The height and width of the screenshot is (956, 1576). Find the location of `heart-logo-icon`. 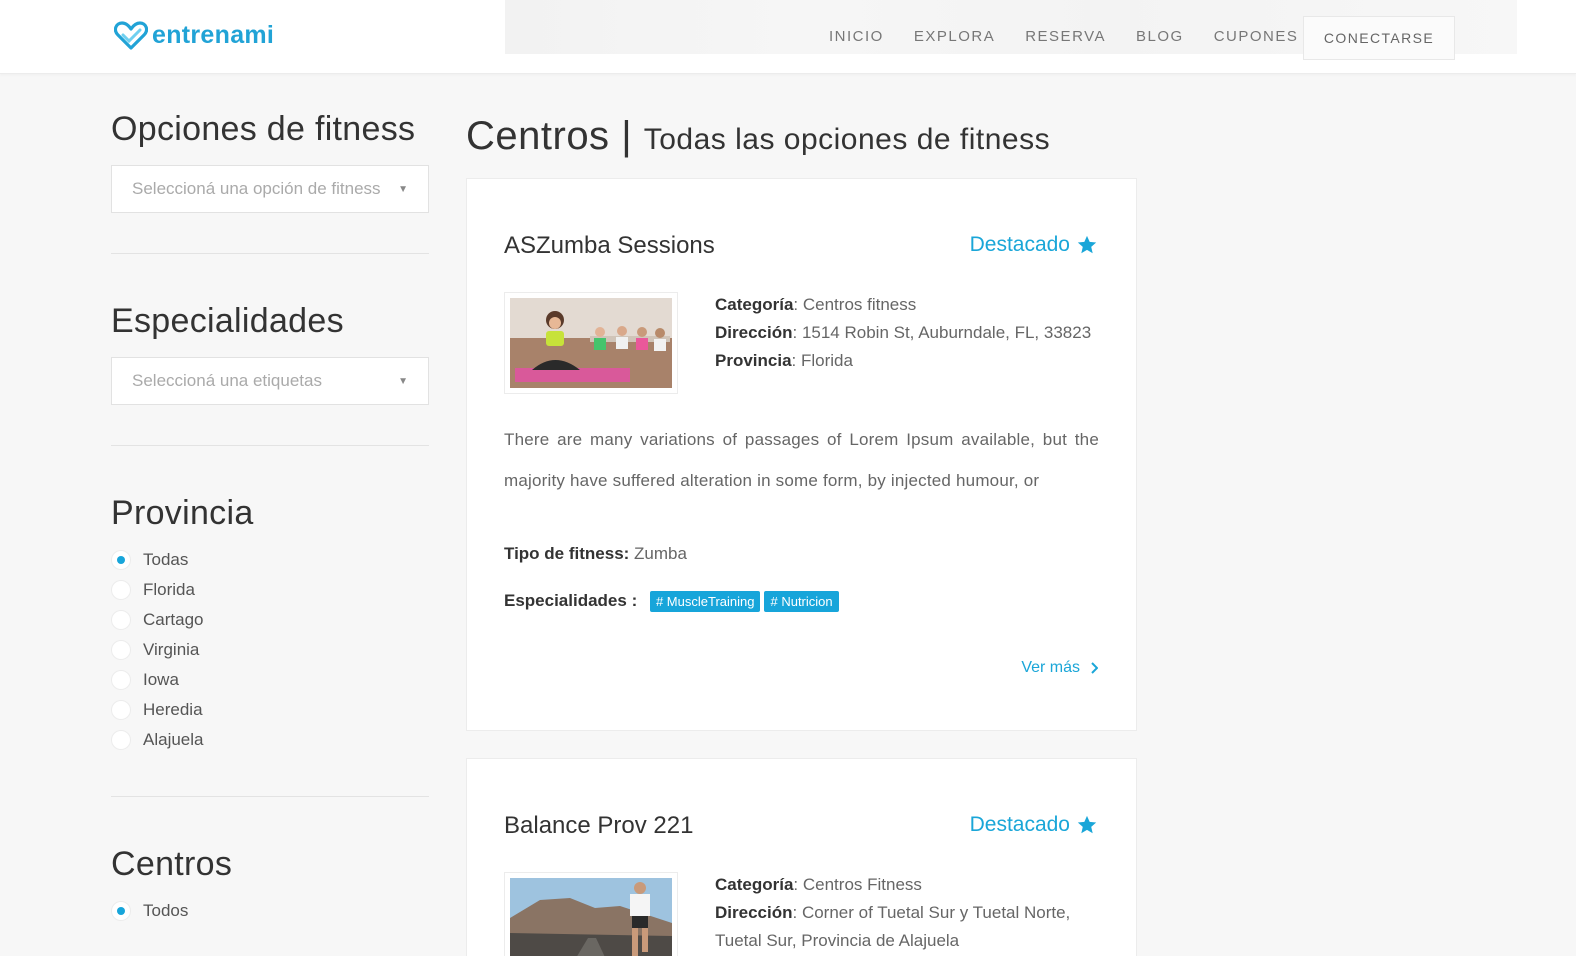

heart-logo-icon is located at coordinates (131, 35).